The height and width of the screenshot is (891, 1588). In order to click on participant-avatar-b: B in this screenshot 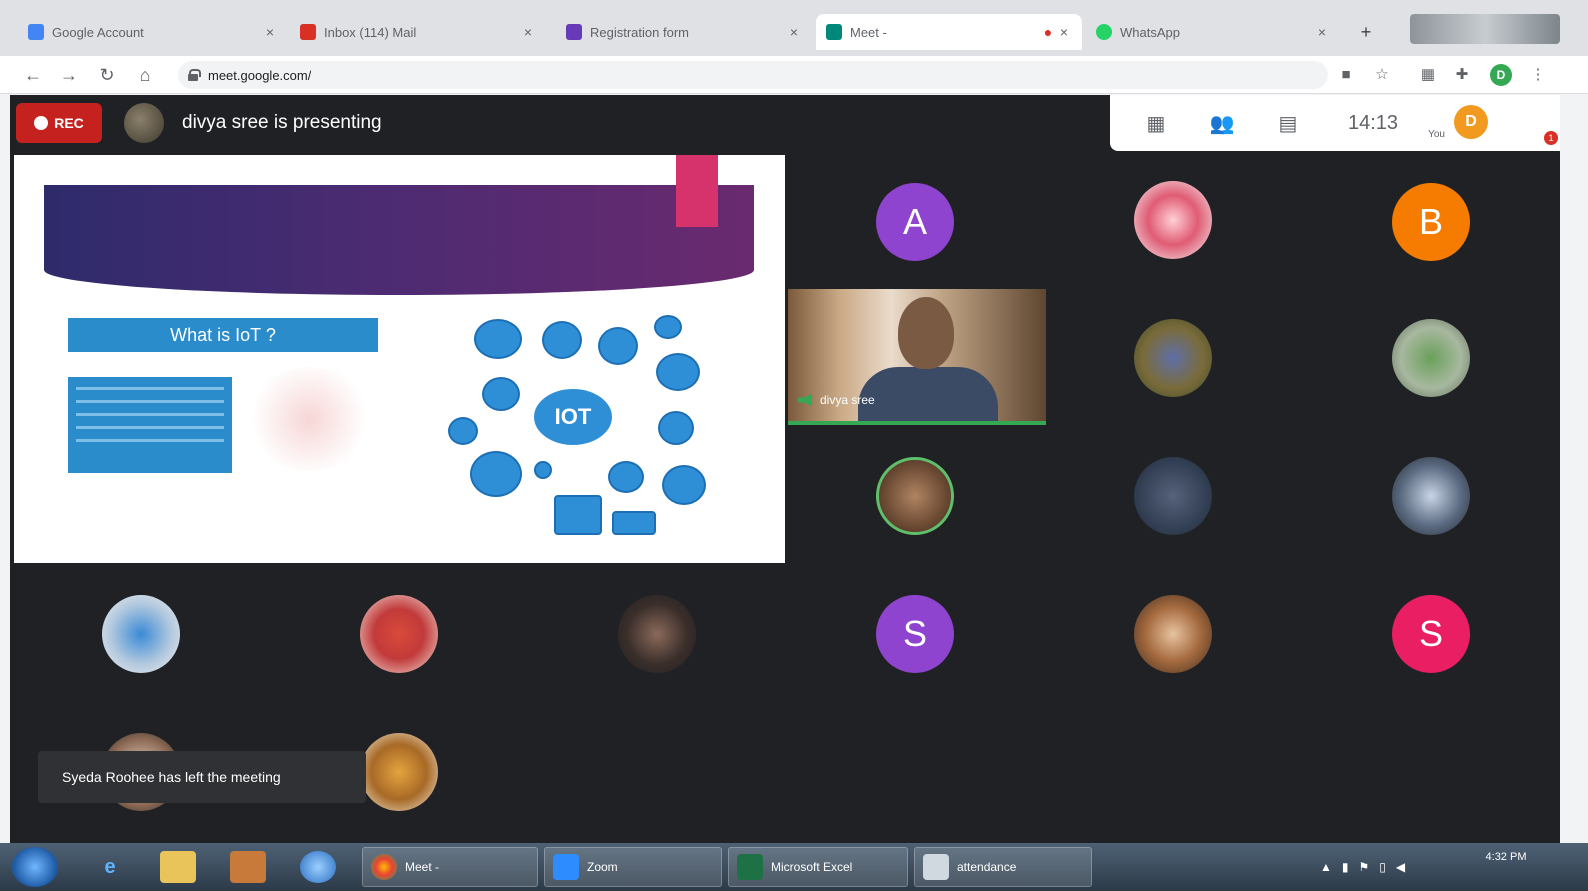, I will do `click(1431, 222)`.